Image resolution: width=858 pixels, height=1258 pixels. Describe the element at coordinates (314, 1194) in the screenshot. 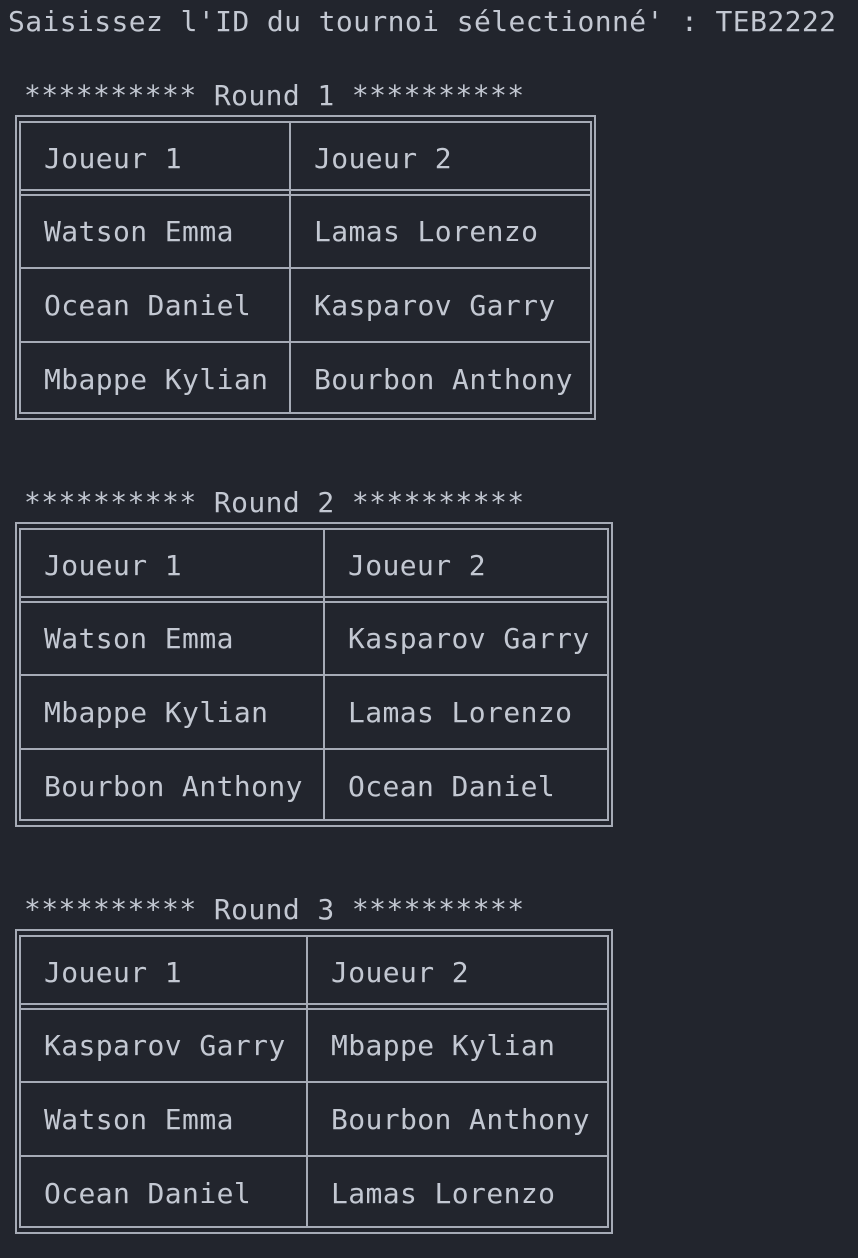

I see `table-row: Ocean Daniel Lamas Lorenzo` at that location.